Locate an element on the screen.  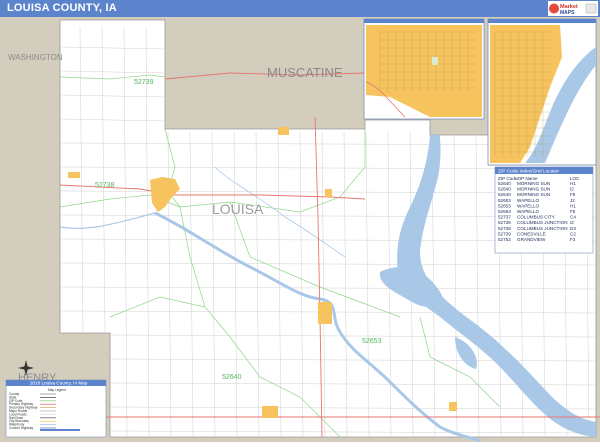
zip-locator-loc: F8 is located at coordinates (573, 194).